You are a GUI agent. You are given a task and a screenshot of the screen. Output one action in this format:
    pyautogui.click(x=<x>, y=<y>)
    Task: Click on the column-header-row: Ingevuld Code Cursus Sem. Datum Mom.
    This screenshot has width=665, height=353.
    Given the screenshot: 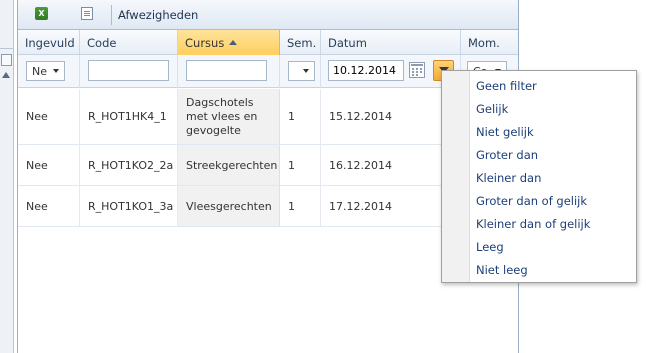 What is the action you would take?
    pyautogui.click(x=268, y=42)
    